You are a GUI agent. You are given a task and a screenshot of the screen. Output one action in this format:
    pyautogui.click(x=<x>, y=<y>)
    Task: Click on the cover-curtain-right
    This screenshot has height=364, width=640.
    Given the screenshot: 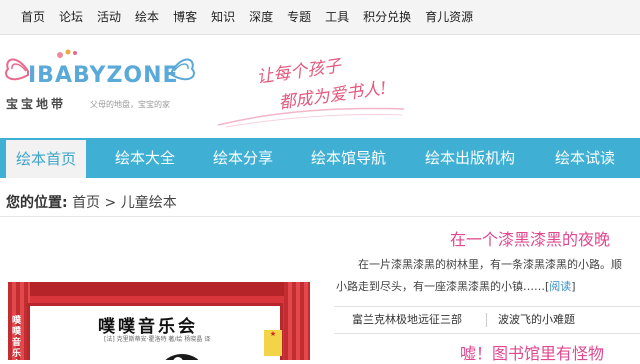 What is the action you would take?
    pyautogui.click(x=297, y=321)
    